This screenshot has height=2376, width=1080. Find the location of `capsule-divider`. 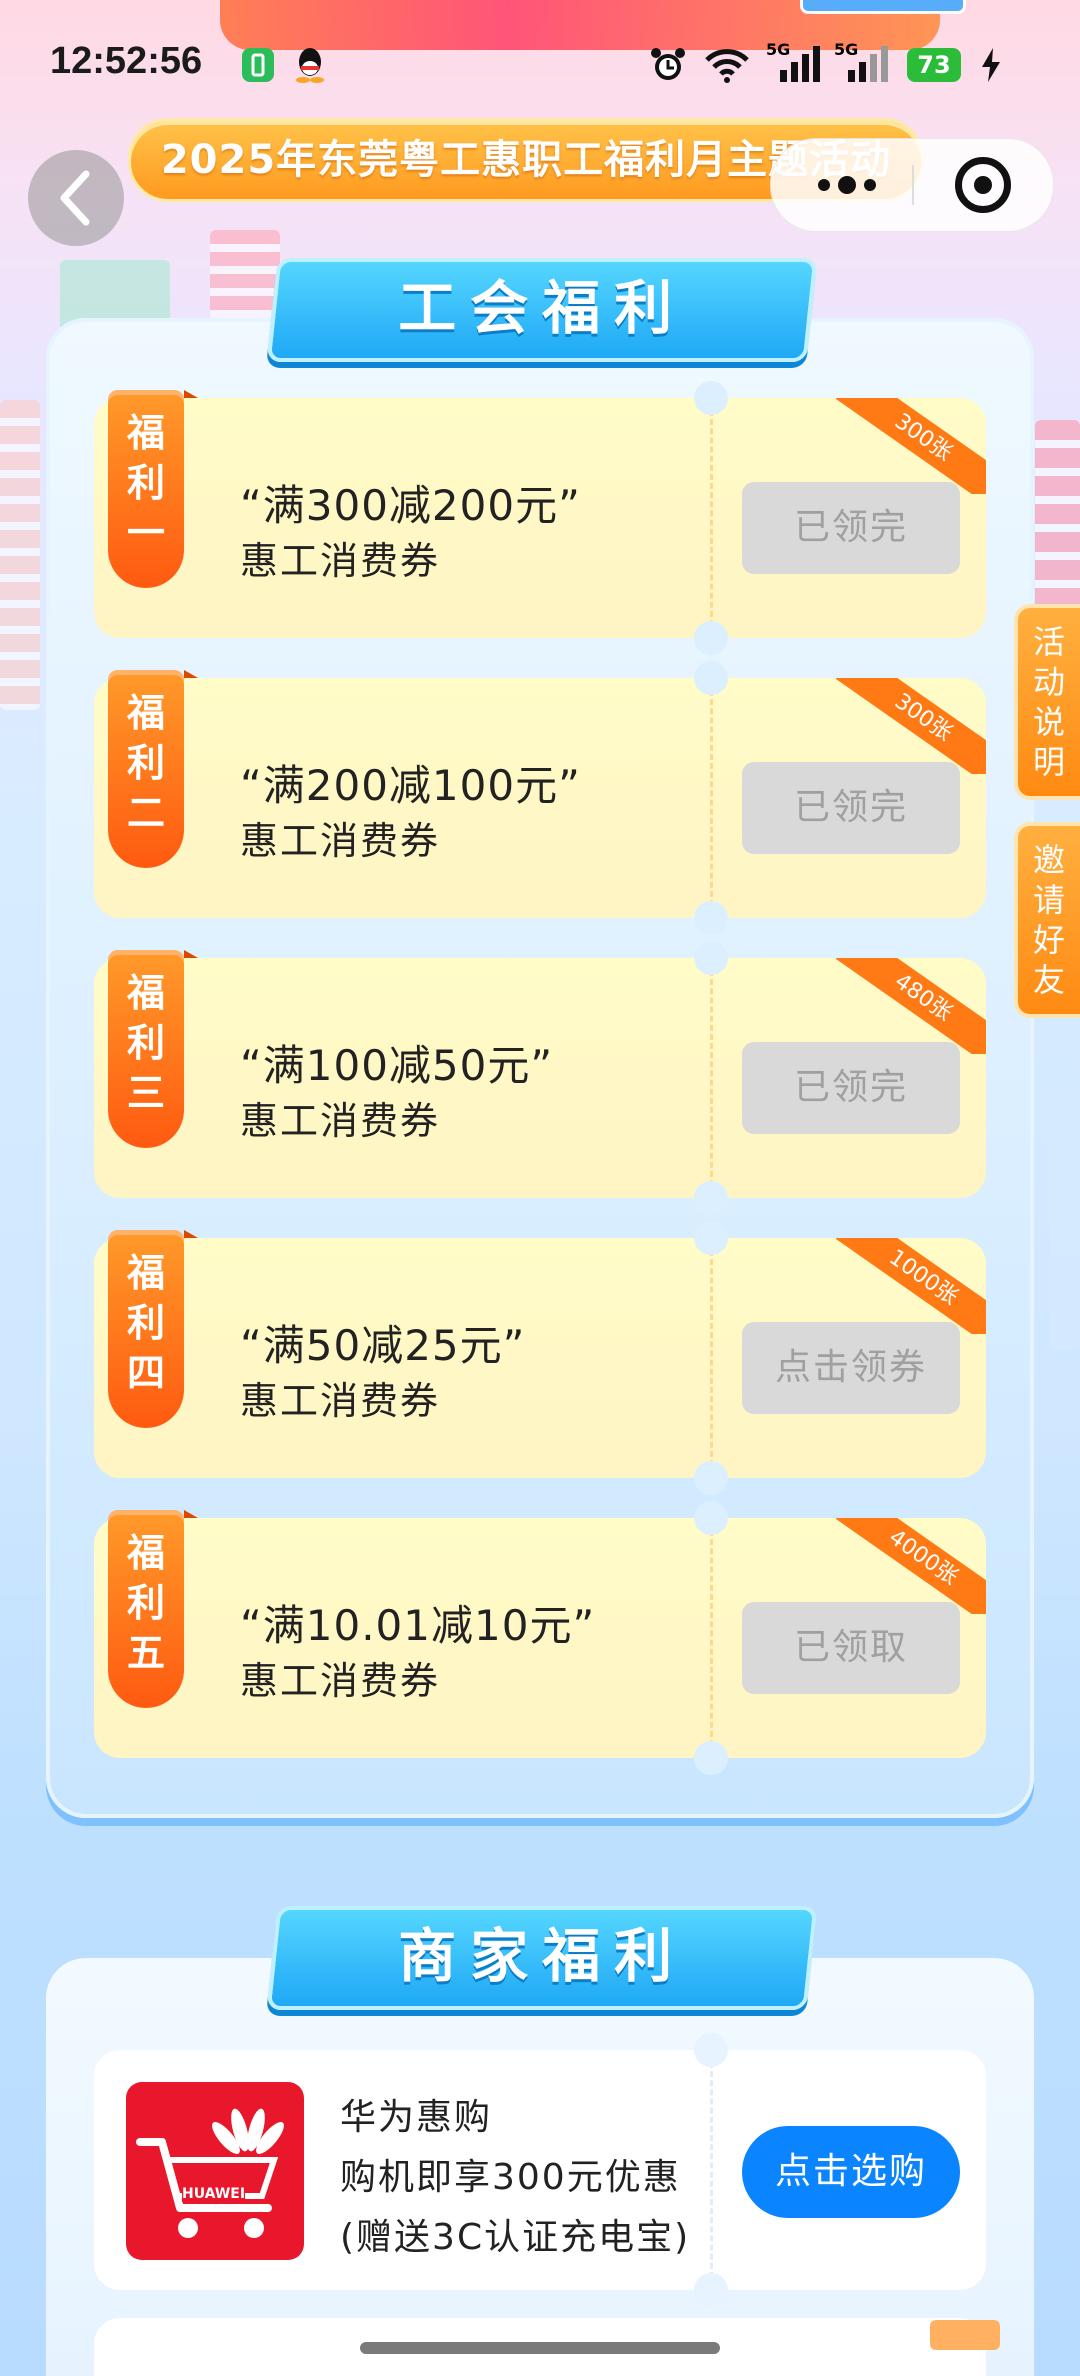

capsule-divider is located at coordinates (913, 185).